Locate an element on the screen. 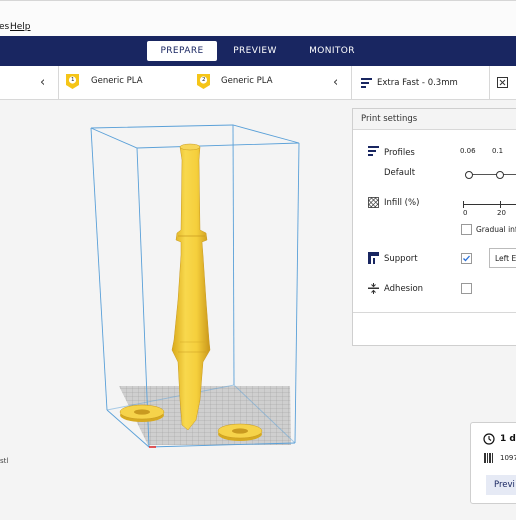  material-length-value: 1097 is located at coordinates (508, 458).